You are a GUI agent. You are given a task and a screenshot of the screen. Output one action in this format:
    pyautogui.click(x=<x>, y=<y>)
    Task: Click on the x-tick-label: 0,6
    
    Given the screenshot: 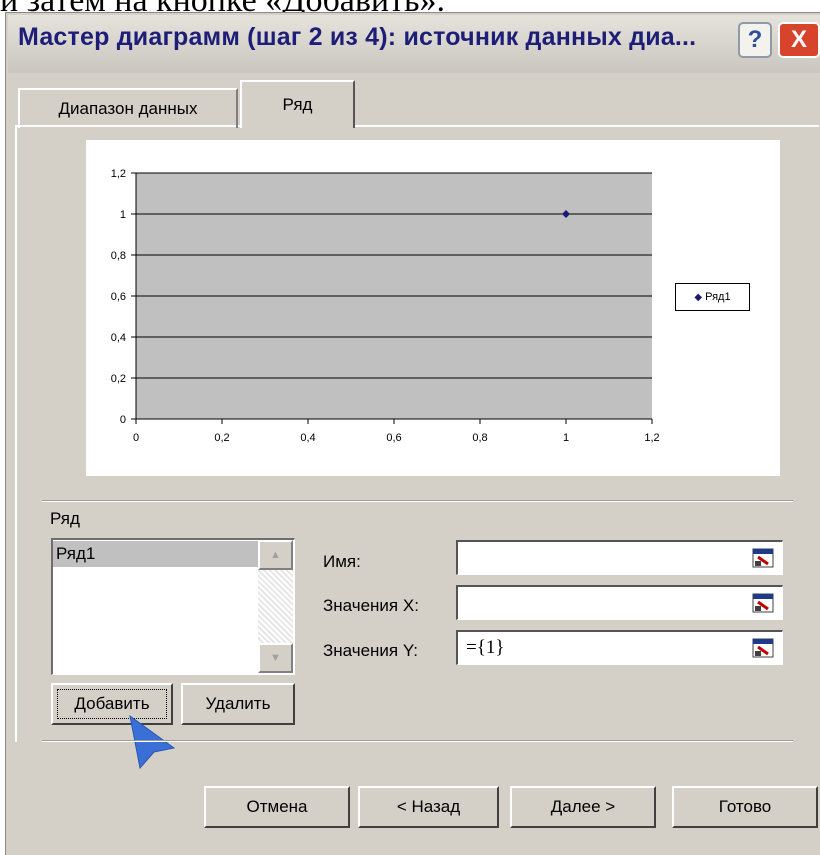 What is the action you would take?
    pyautogui.click(x=393, y=438)
    